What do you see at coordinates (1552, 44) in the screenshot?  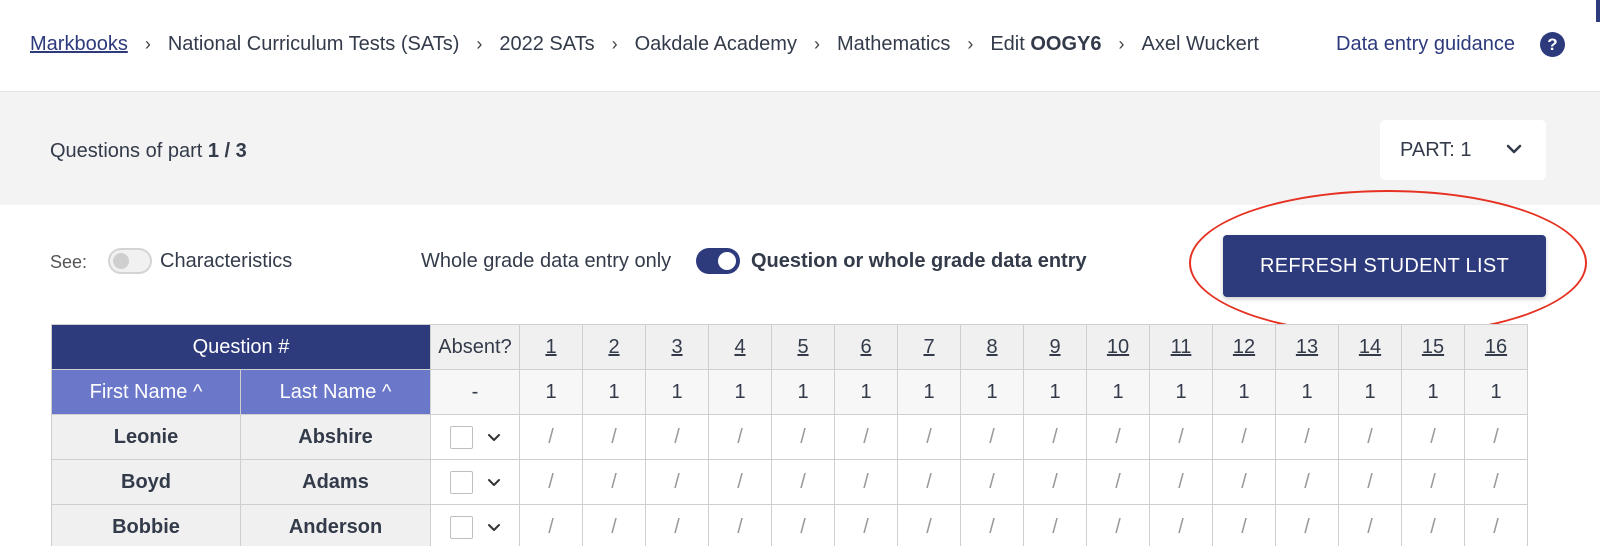 I see `help-icon: ?` at bounding box center [1552, 44].